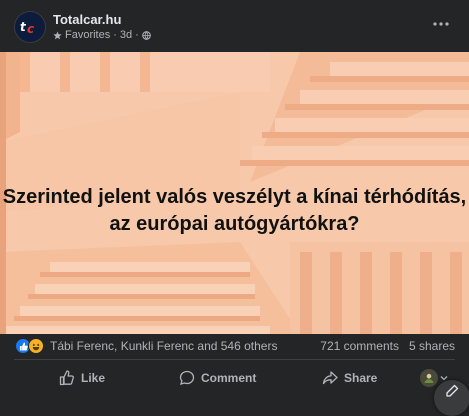 Image resolution: width=469 pixels, height=416 pixels. Describe the element at coordinates (361, 378) in the screenshot. I see `share-label: Share` at that location.